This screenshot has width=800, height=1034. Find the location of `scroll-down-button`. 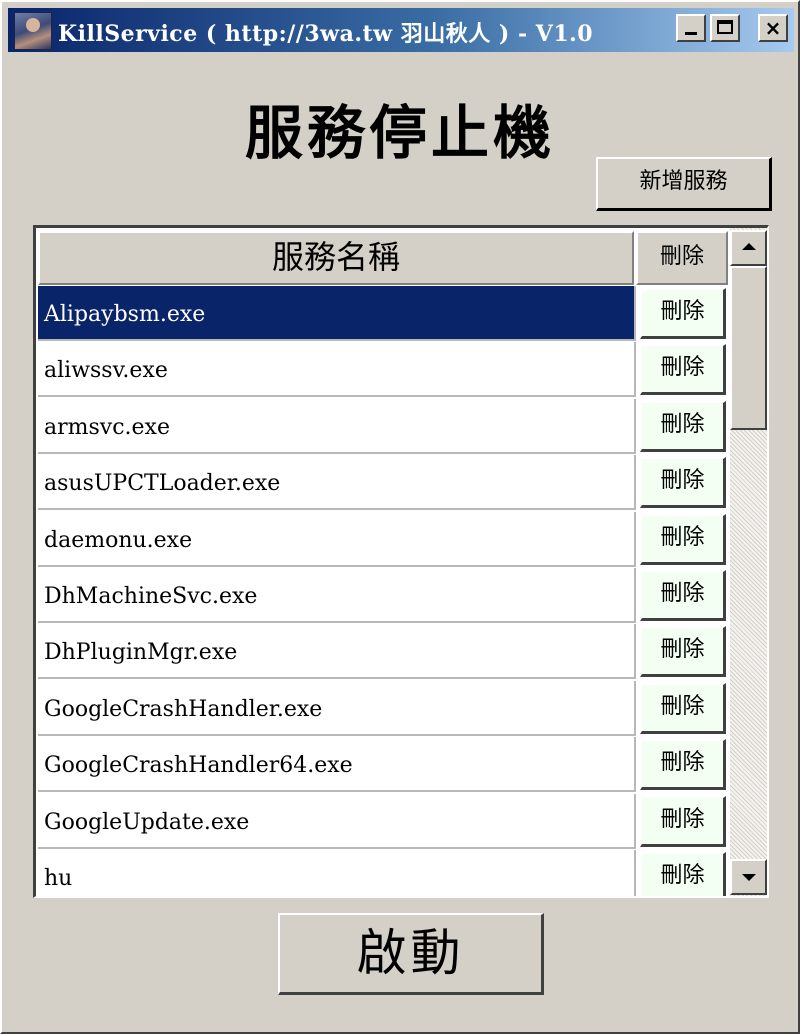

scroll-down-button is located at coordinates (748, 877).